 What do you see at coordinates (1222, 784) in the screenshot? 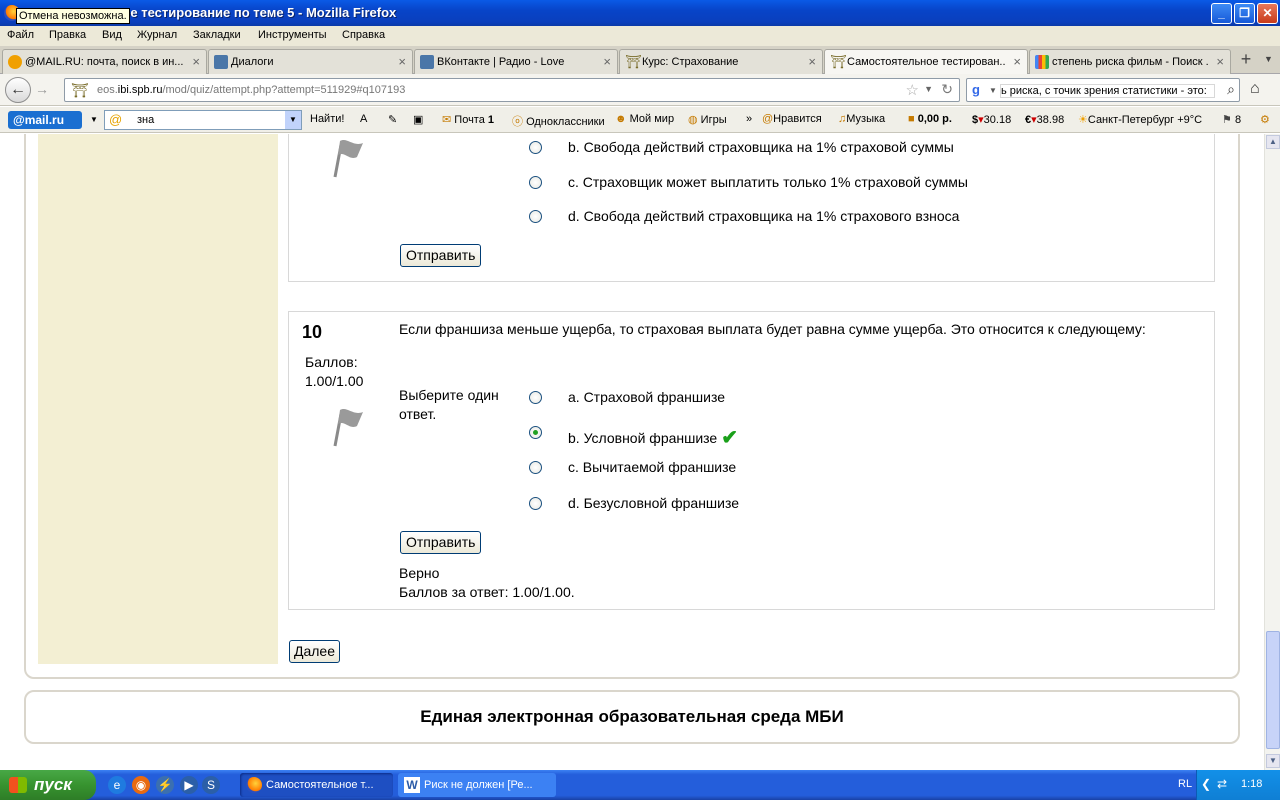
I see `network-icon: ⇄` at bounding box center [1222, 784].